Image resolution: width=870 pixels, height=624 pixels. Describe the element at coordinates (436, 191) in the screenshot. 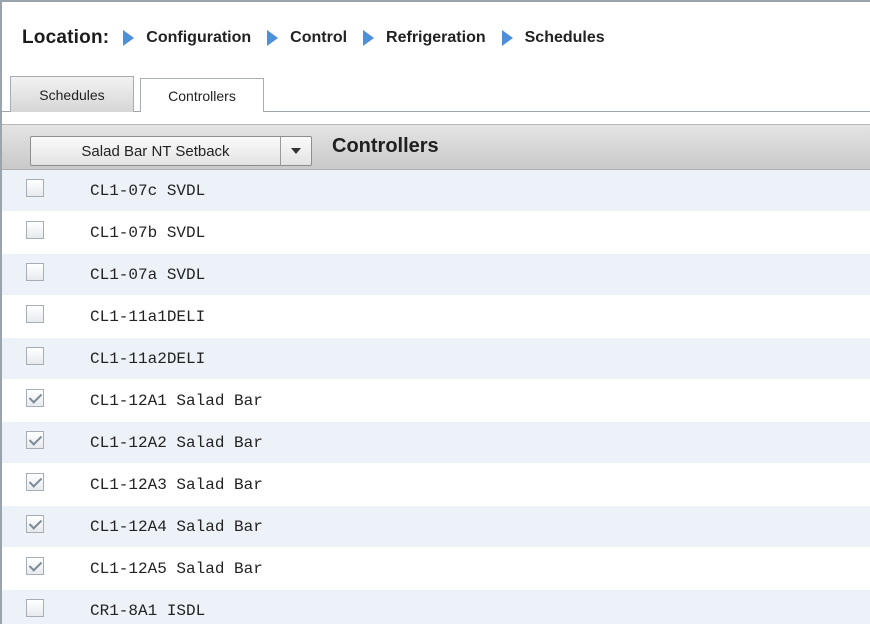

I see `list-item: CL1-07c SVDL` at that location.